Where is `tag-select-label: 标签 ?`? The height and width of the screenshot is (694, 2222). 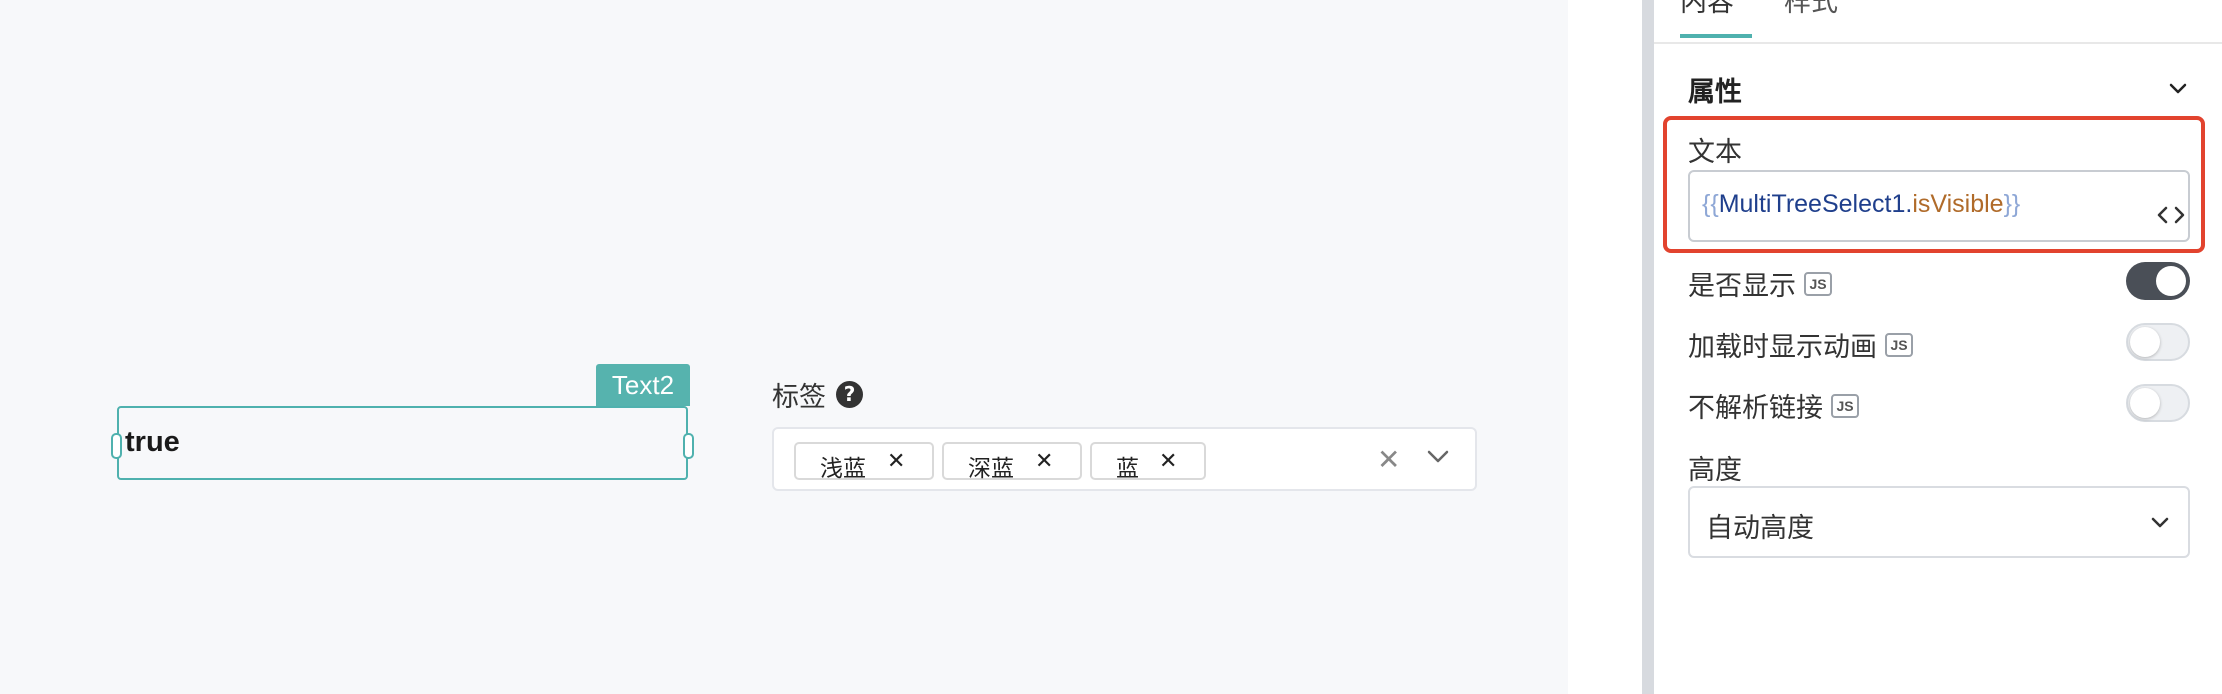 tag-select-label: 标签 ? is located at coordinates (817, 394).